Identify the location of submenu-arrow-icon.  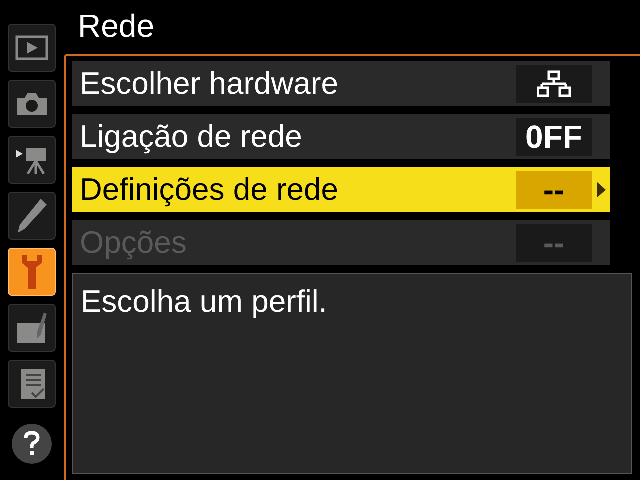
(601, 190).